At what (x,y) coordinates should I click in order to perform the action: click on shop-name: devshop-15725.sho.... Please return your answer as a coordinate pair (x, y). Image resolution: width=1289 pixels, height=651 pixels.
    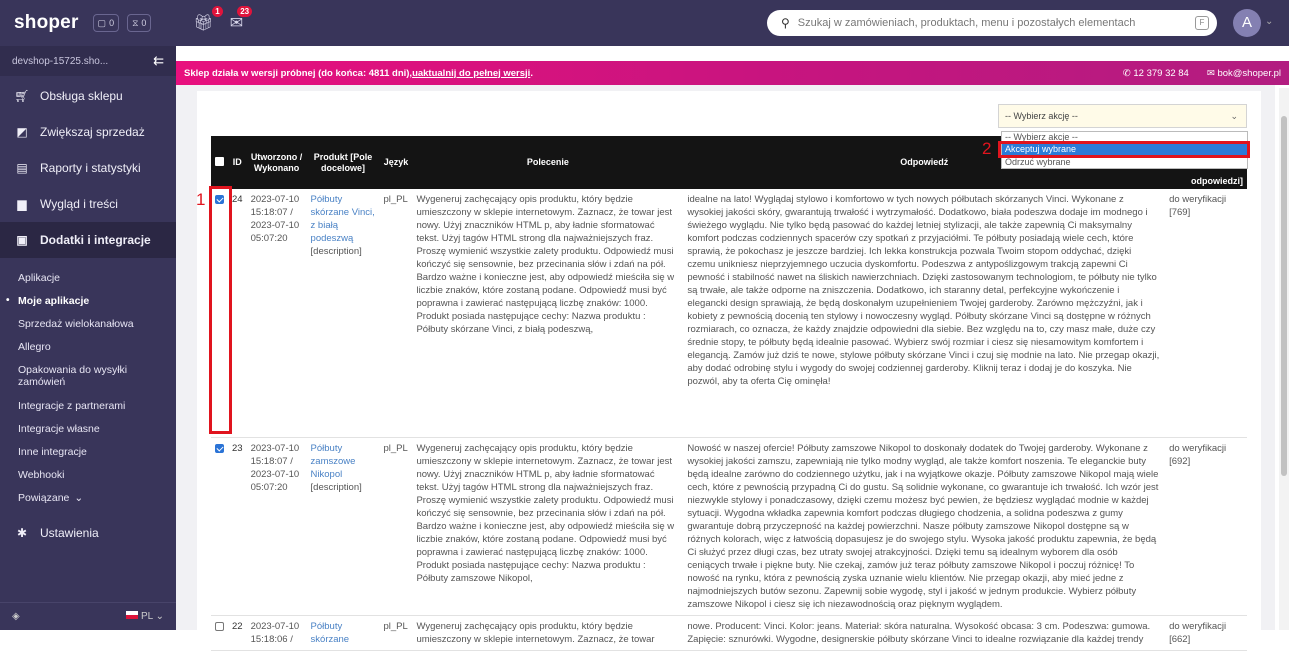
    Looking at the image, I should click on (60, 61).